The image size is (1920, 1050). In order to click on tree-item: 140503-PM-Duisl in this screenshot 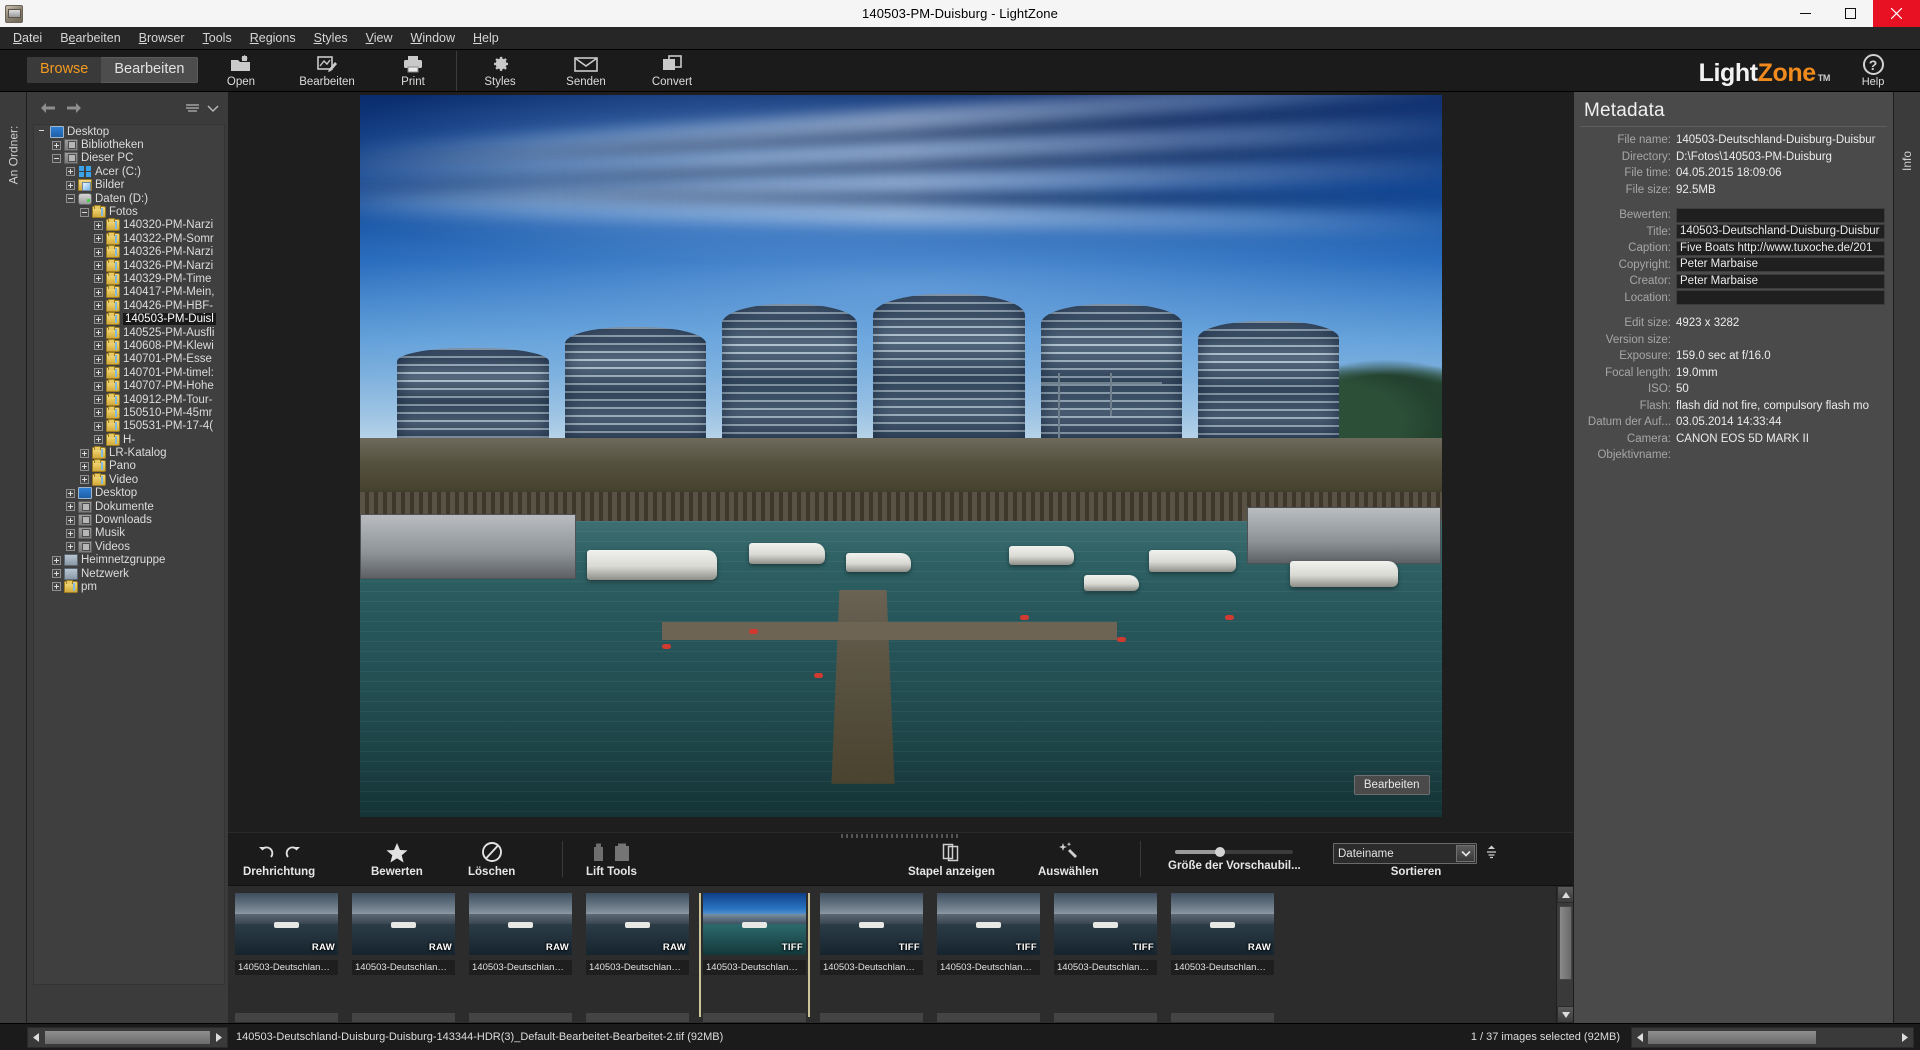, I will do `click(129, 319)`.